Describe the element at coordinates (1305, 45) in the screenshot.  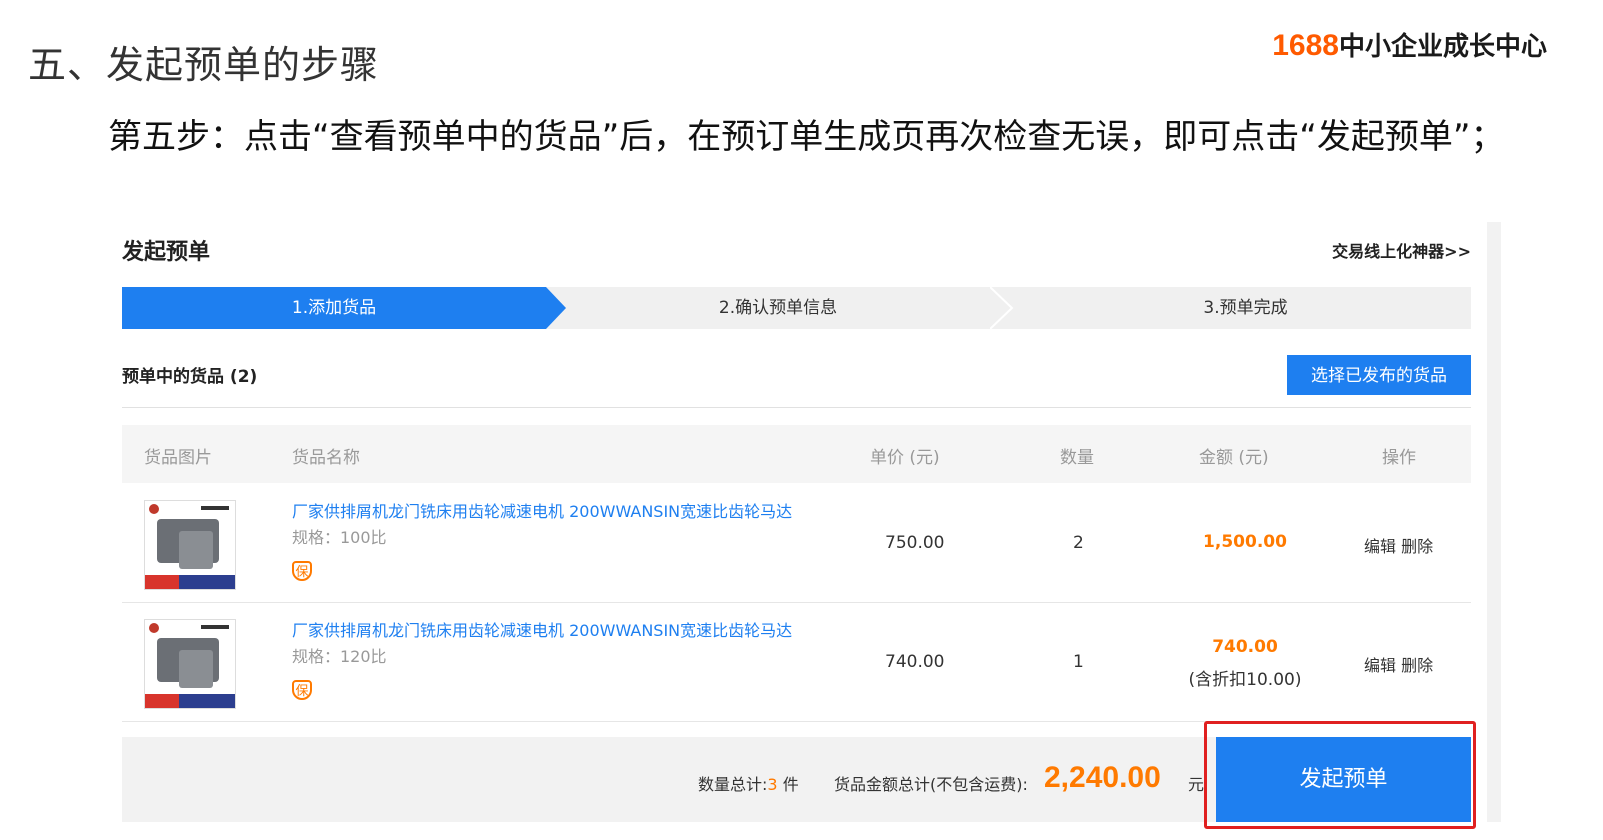
I see `brand-number: 1688` at that location.